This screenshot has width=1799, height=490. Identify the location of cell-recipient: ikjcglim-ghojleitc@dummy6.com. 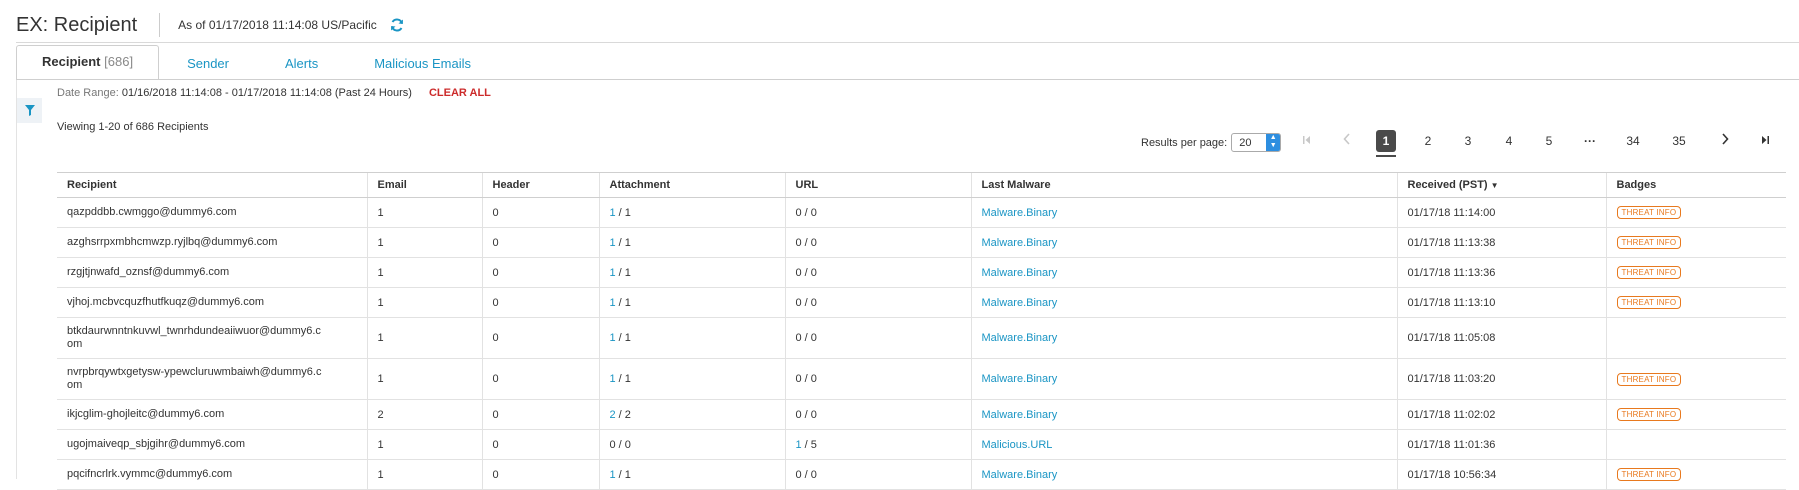
(212, 414).